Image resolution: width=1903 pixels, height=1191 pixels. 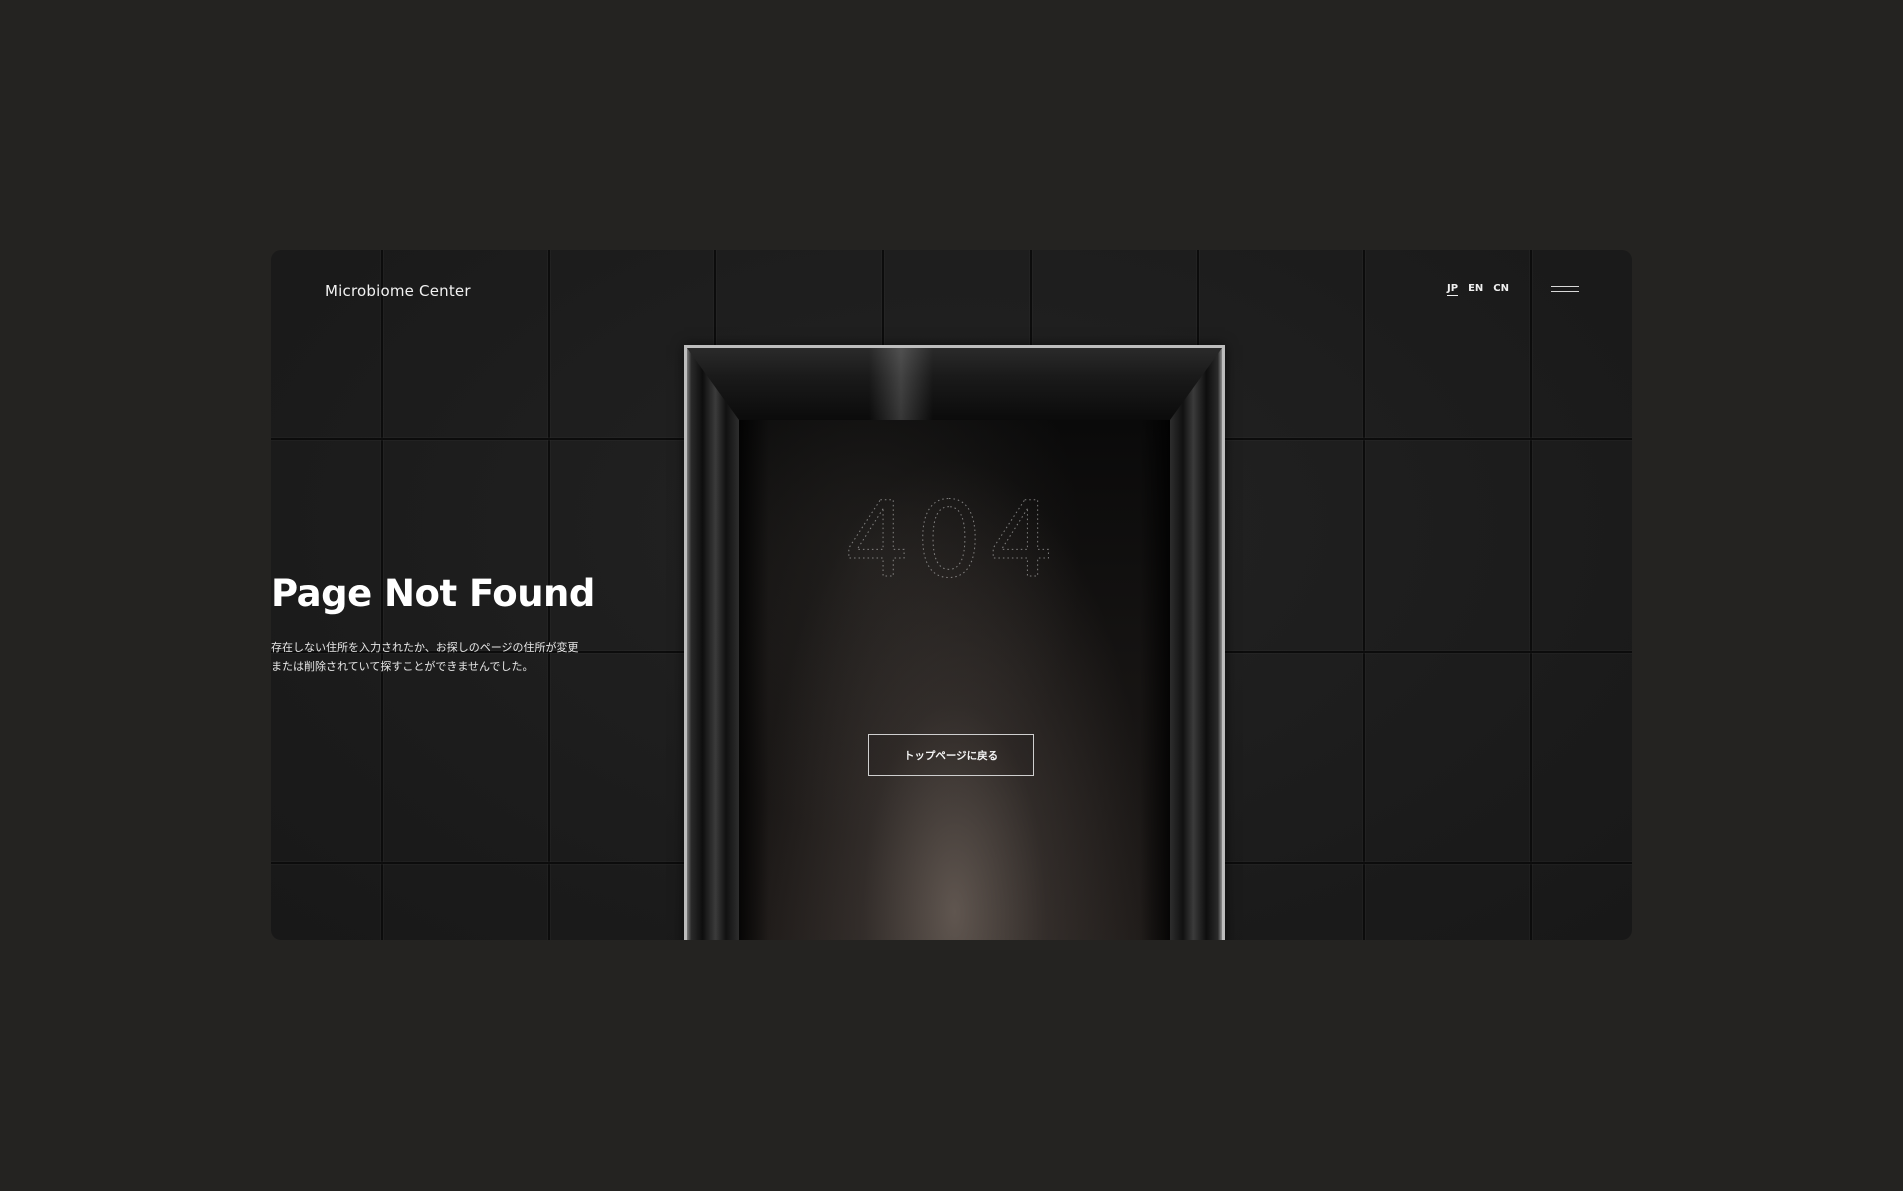 I want to click on error-code: 404, so click(x=951, y=537).